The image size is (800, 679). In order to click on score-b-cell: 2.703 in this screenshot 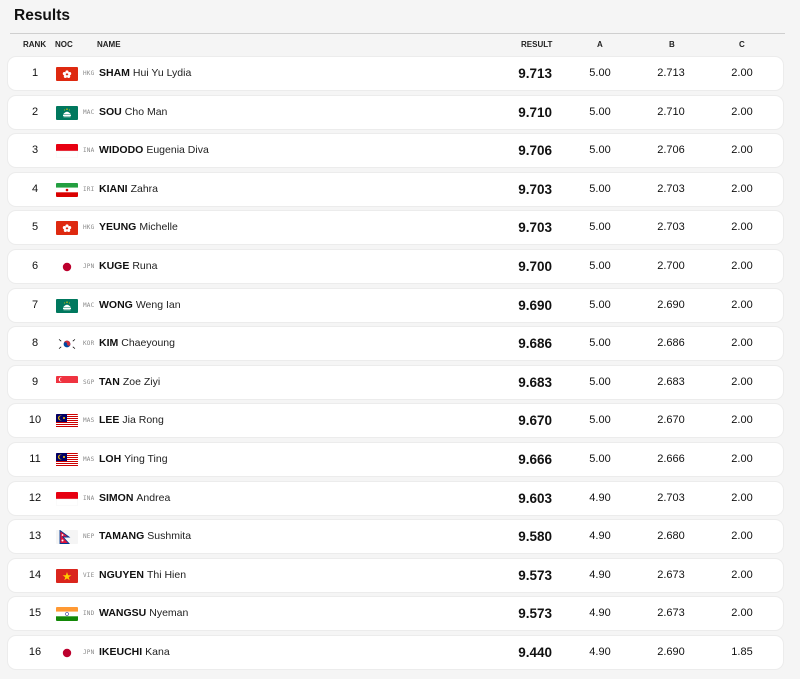, I will do `click(671, 188)`.